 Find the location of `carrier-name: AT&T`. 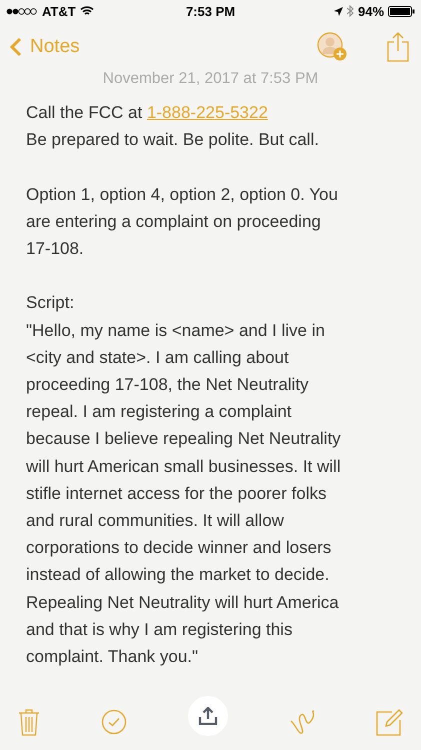

carrier-name: AT&T is located at coordinates (59, 11).